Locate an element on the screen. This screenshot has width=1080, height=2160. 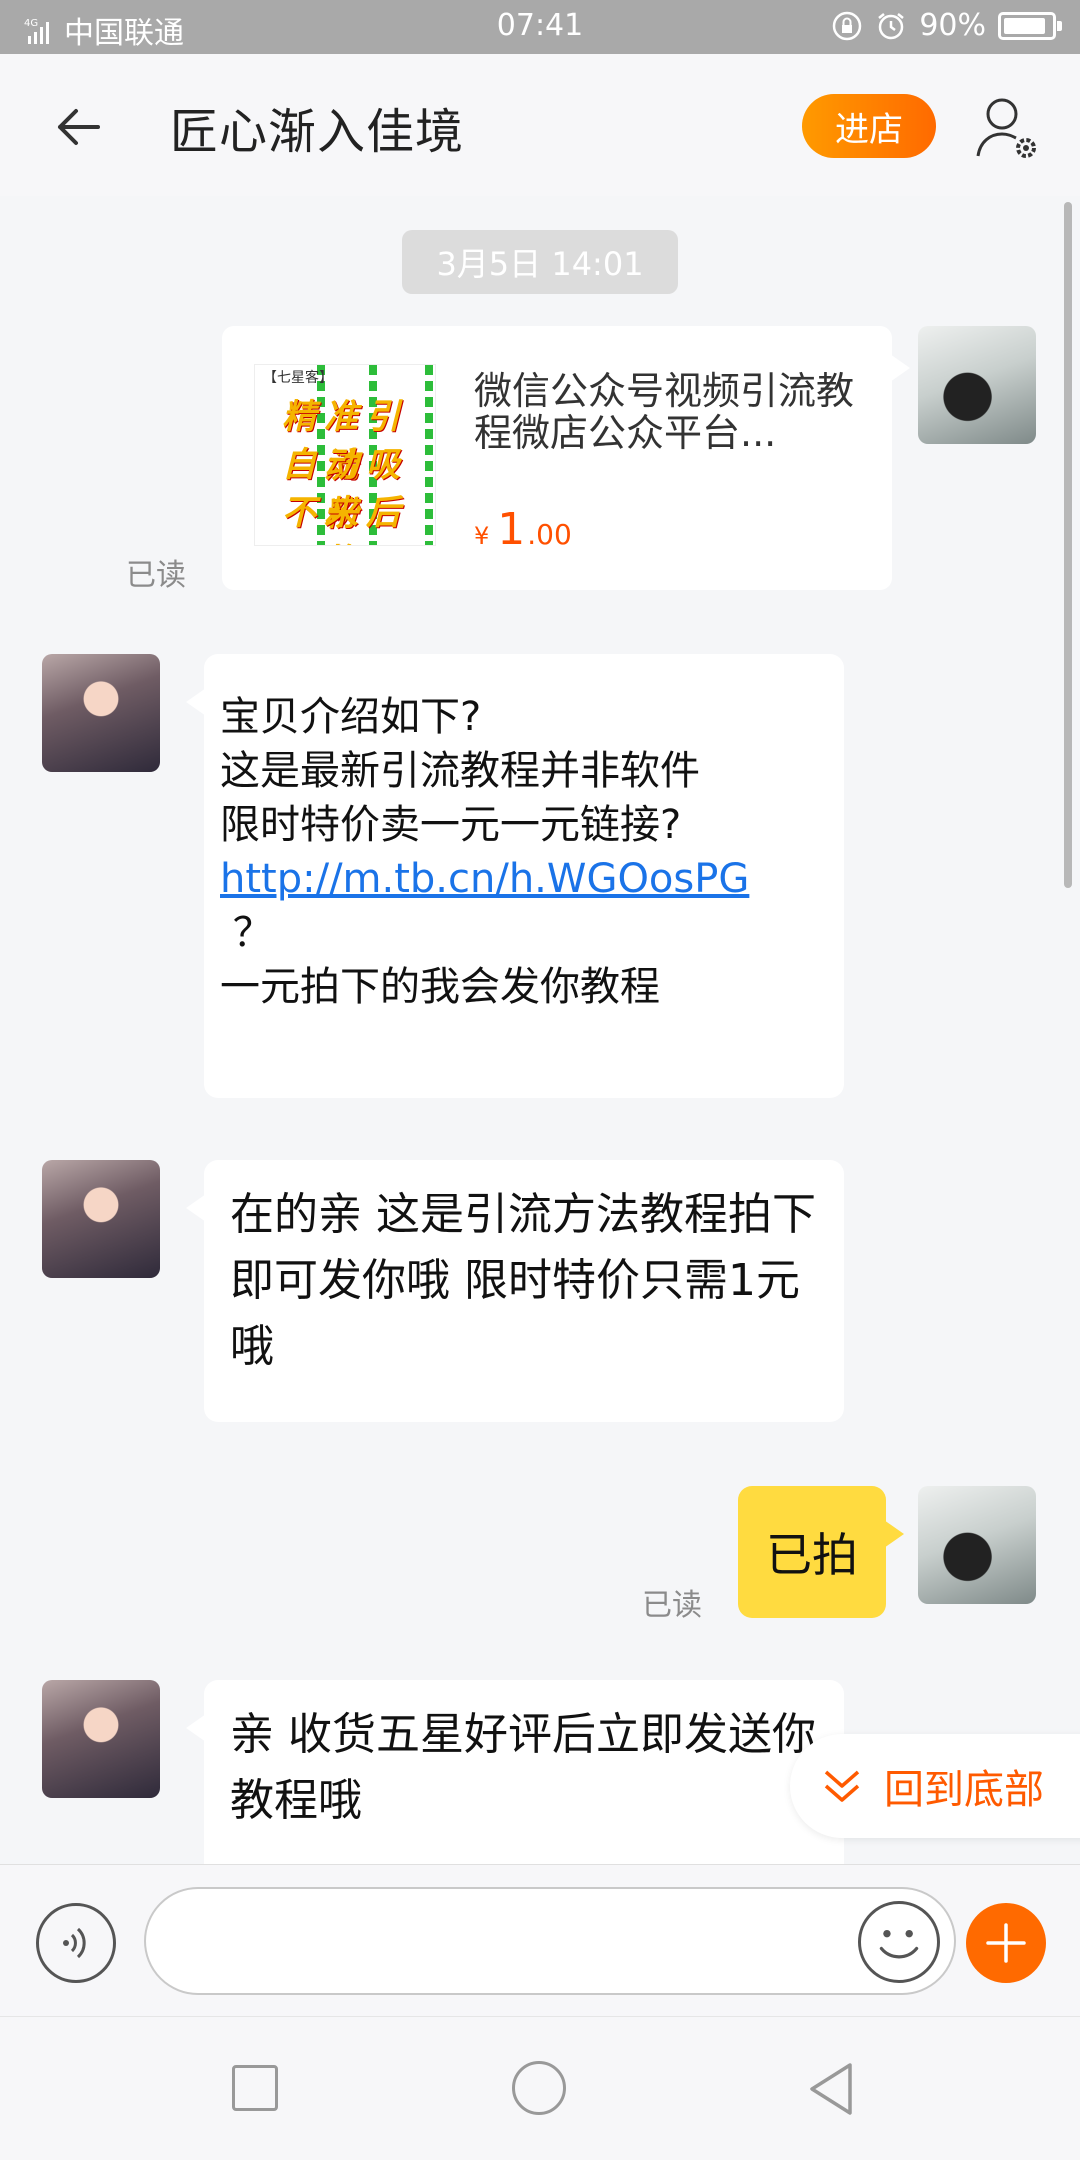
status-bar: 4G 中国联通 07:41 90% is located at coordinates (540, 27).